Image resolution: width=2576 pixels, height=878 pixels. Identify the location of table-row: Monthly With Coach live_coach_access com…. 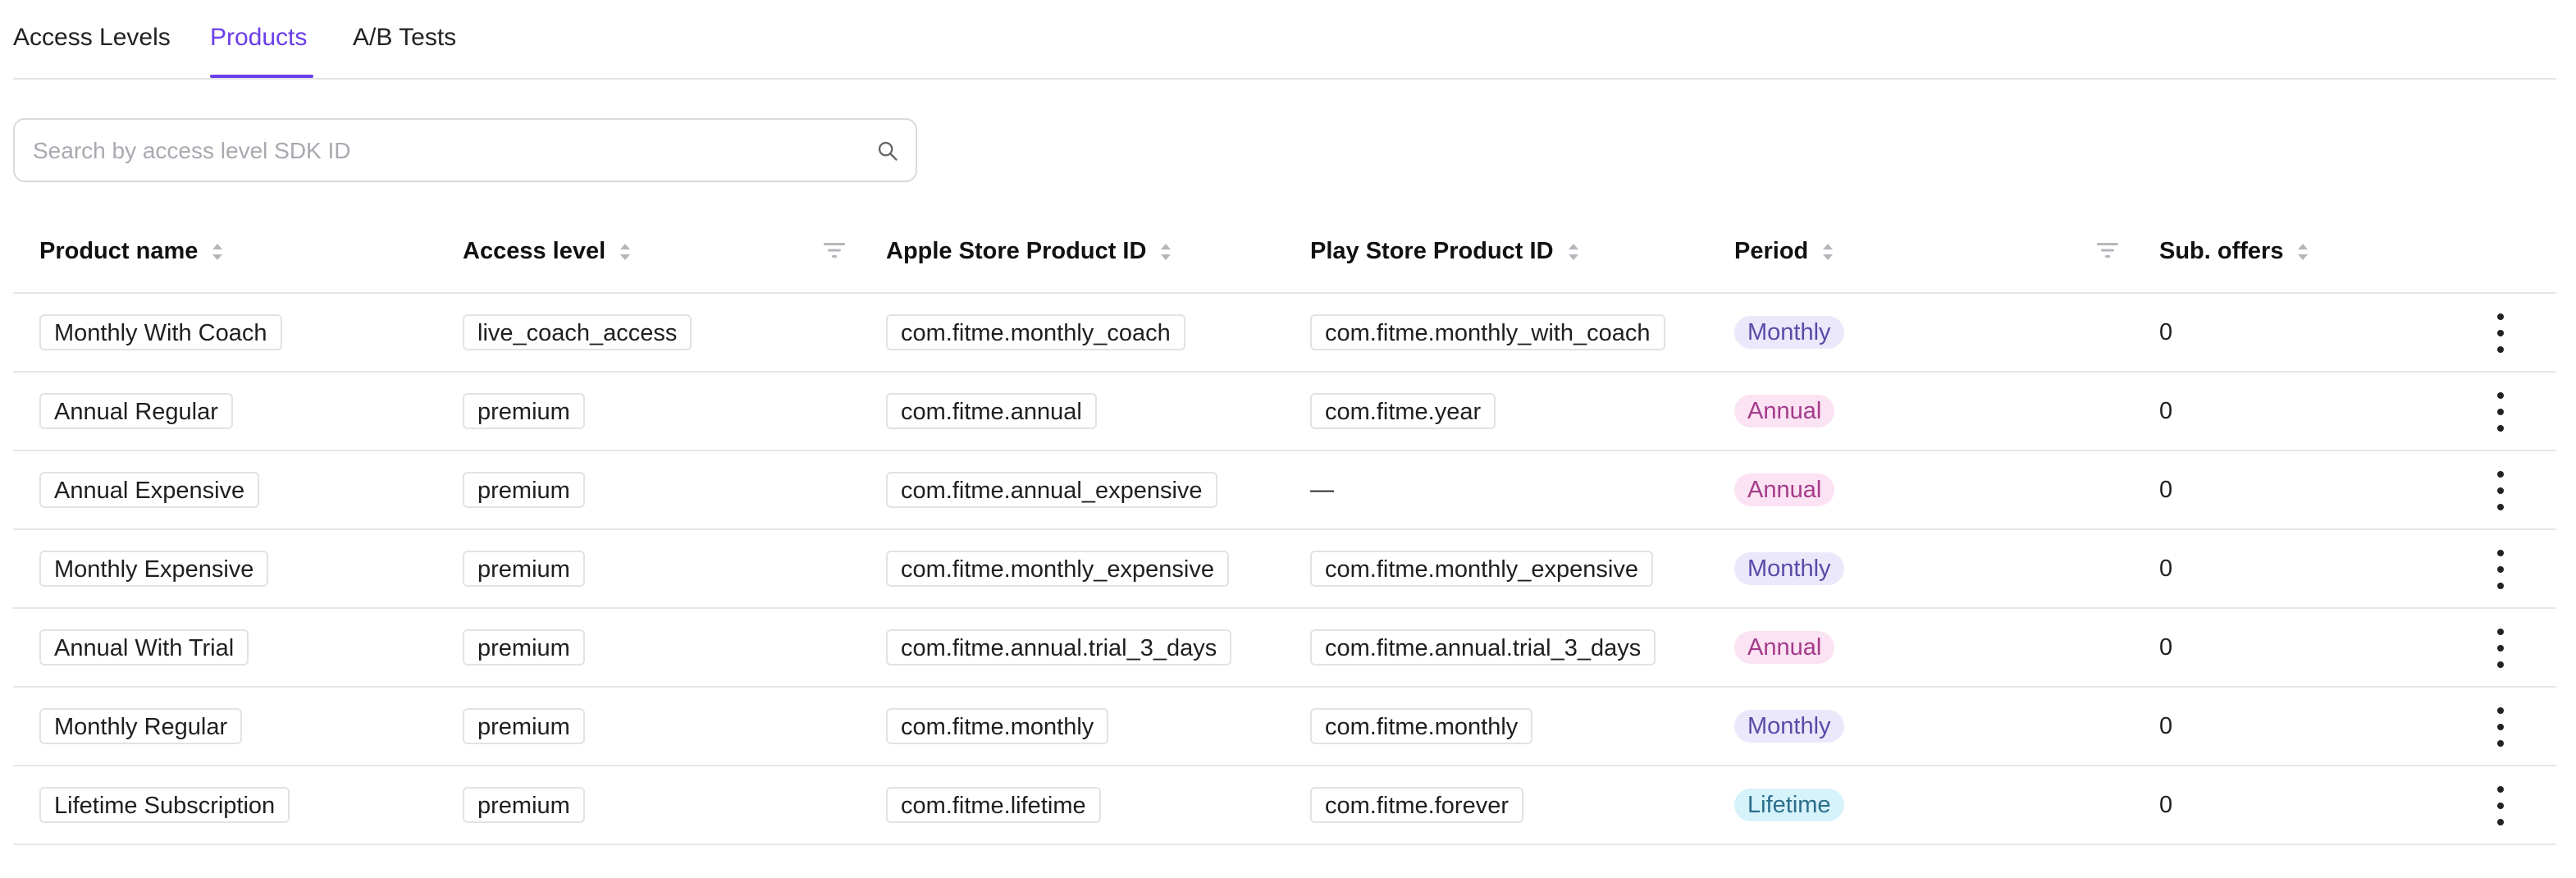
(1285, 333).